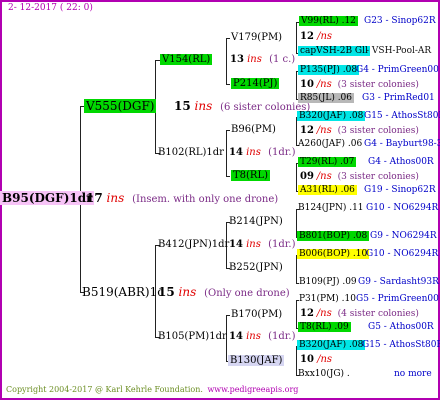 The height and width of the screenshot is (400, 440). Describe the element at coordinates (397, 299) in the screenshot. I see `row-17-right: G5 - PrimGreen00` at that location.